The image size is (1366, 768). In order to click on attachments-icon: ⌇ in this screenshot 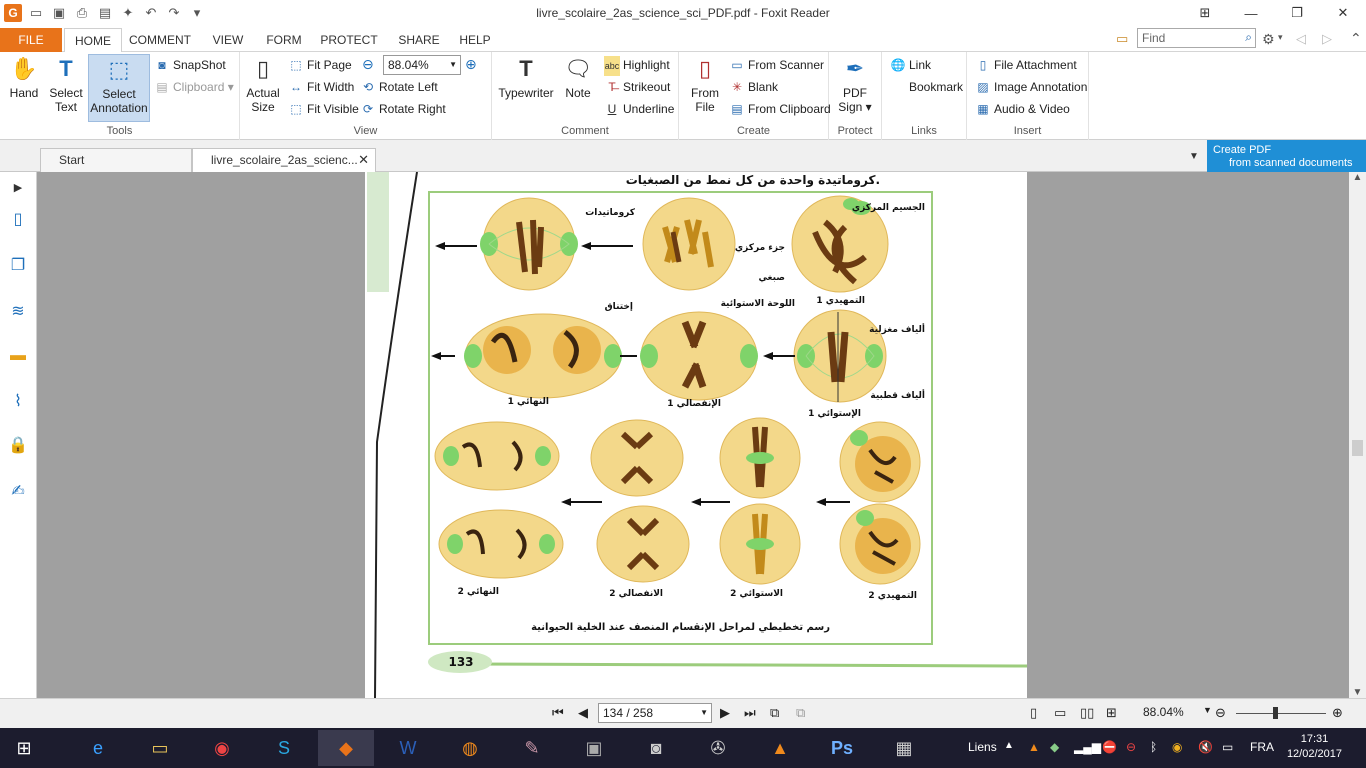, I will do `click(18, 402)`.